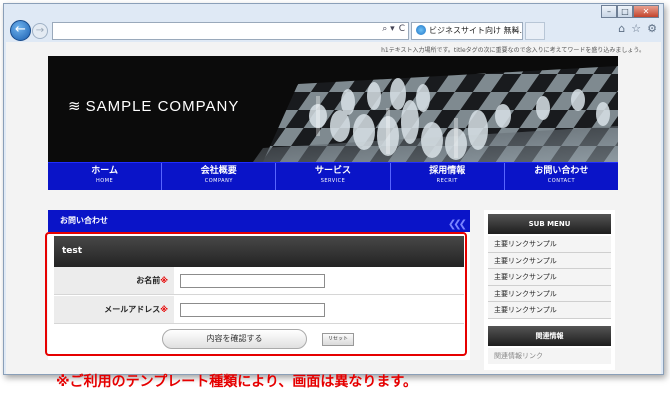 This screenshot has width=670, height=420. What do you see at coordinates (549, 224) in the screenshot?
I see `sub-menu-title: SUB MENU` at bounding box center [549, 224].